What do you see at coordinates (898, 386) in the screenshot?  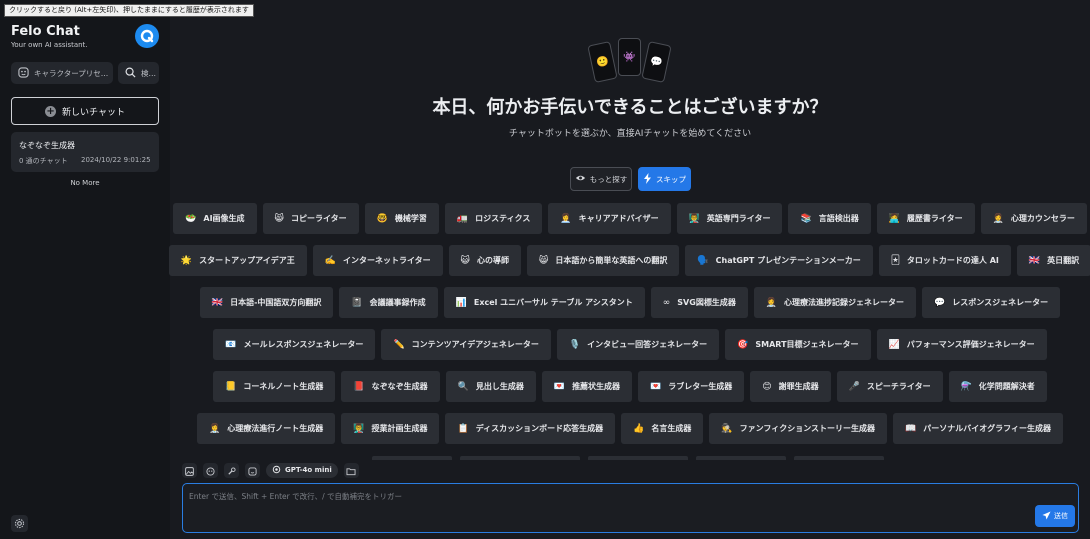 I see `bot-label: スピーチライター` at bounding box center [898, 386].